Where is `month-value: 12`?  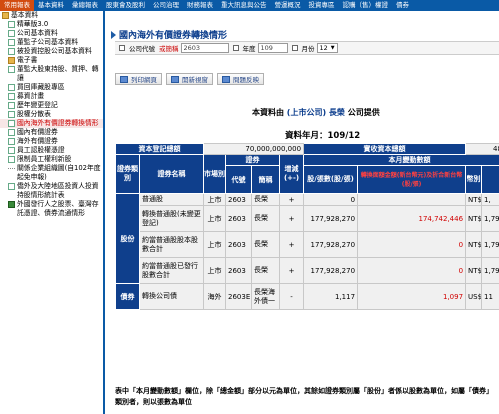
month-value: 12 is located at coordinates (323, 48).